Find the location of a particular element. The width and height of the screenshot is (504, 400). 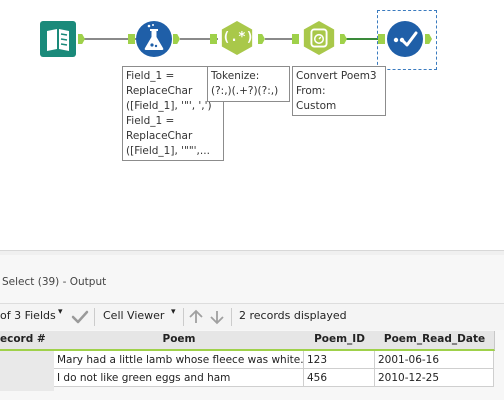

column-header-poem-id: Poem_ID is located at coordinates (340, 341).